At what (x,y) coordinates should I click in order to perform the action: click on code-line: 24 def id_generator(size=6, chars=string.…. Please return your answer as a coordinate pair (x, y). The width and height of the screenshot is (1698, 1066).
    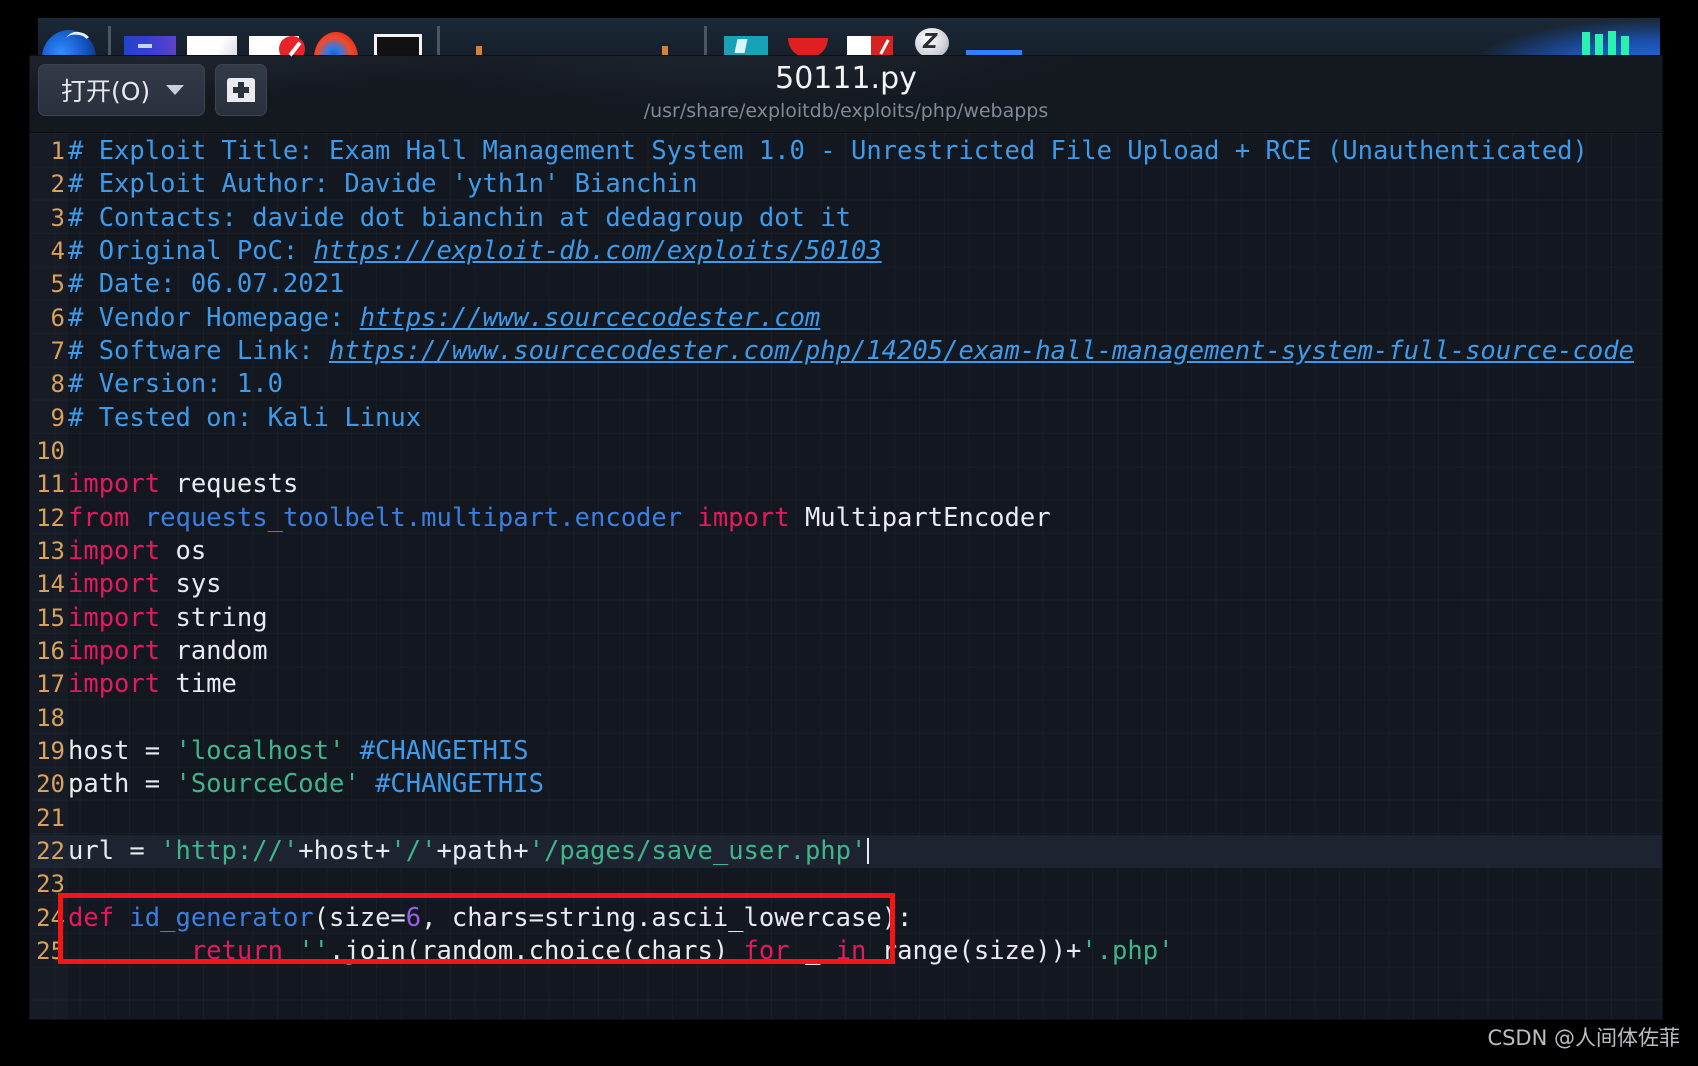
    Looking at the image, I should click on (846, 918).